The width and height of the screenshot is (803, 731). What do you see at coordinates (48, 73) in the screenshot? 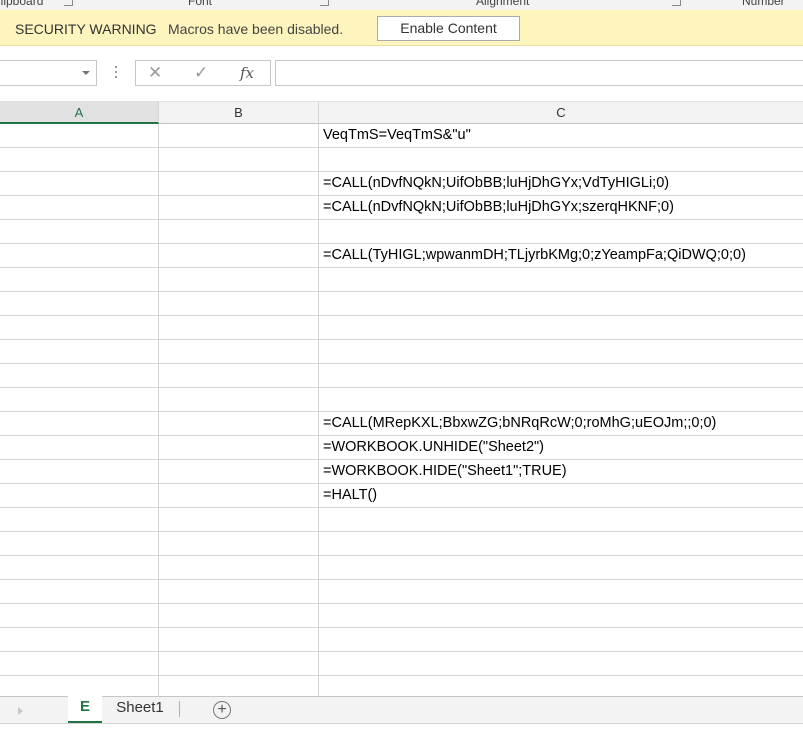
I see `name-box` at bounding box center [48, 73].